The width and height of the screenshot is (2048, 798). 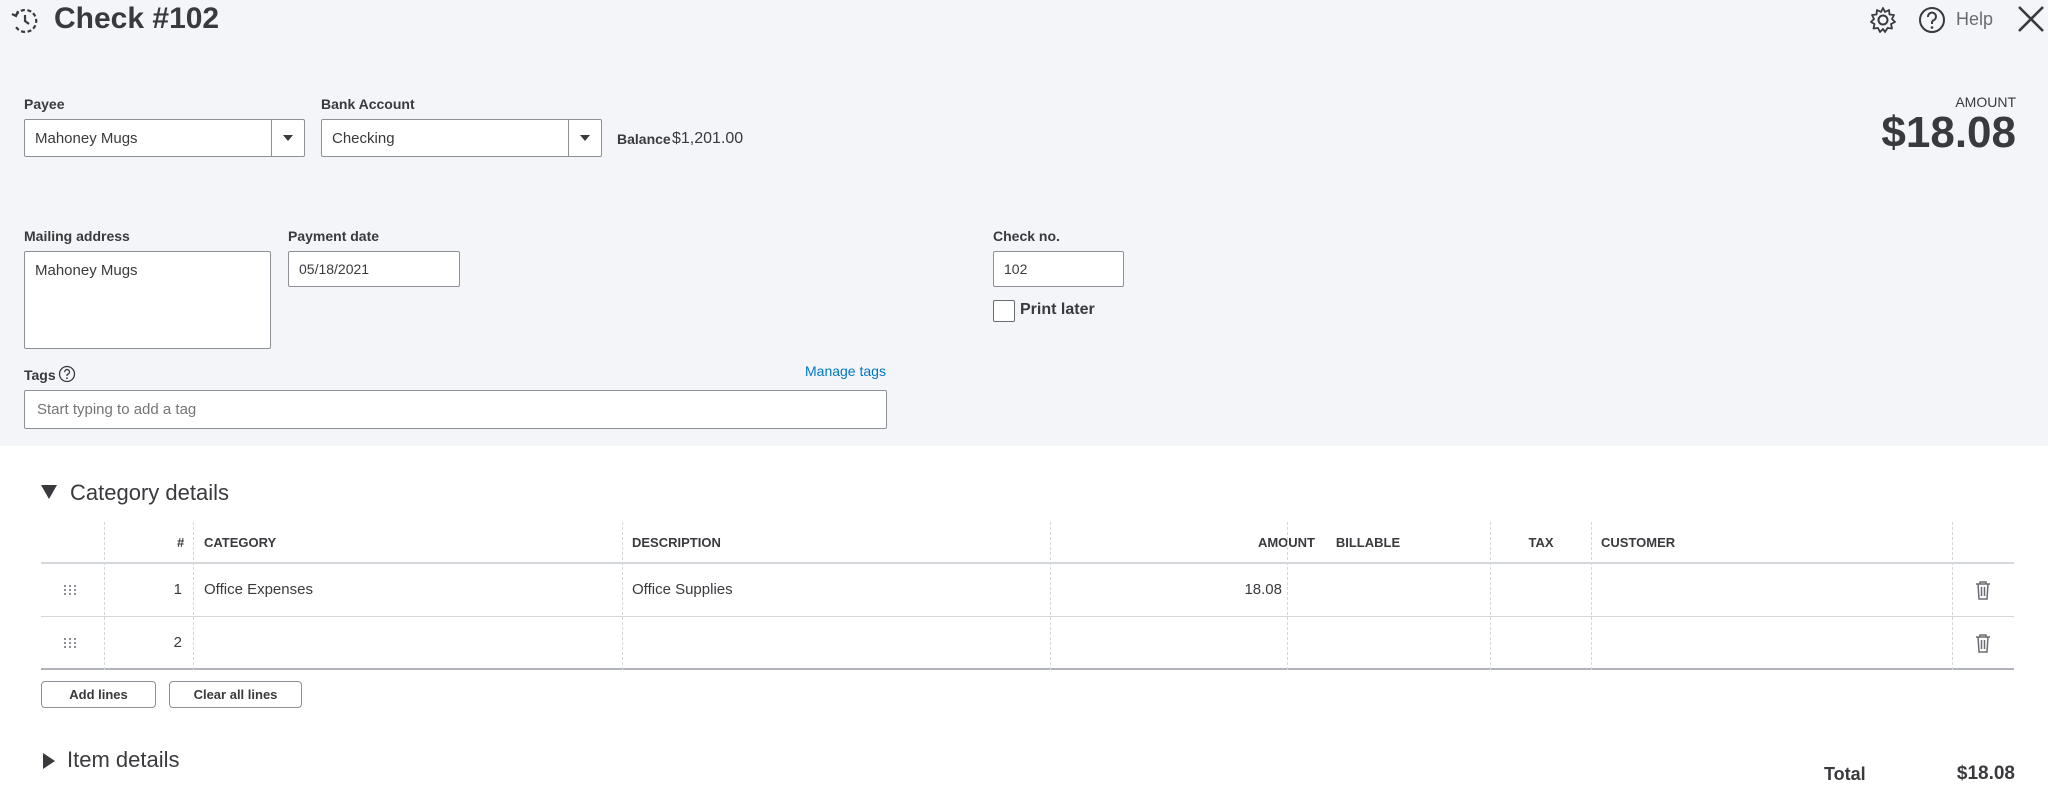 I want to click on bank-account-select: Checking, so click(x=461, y=138).